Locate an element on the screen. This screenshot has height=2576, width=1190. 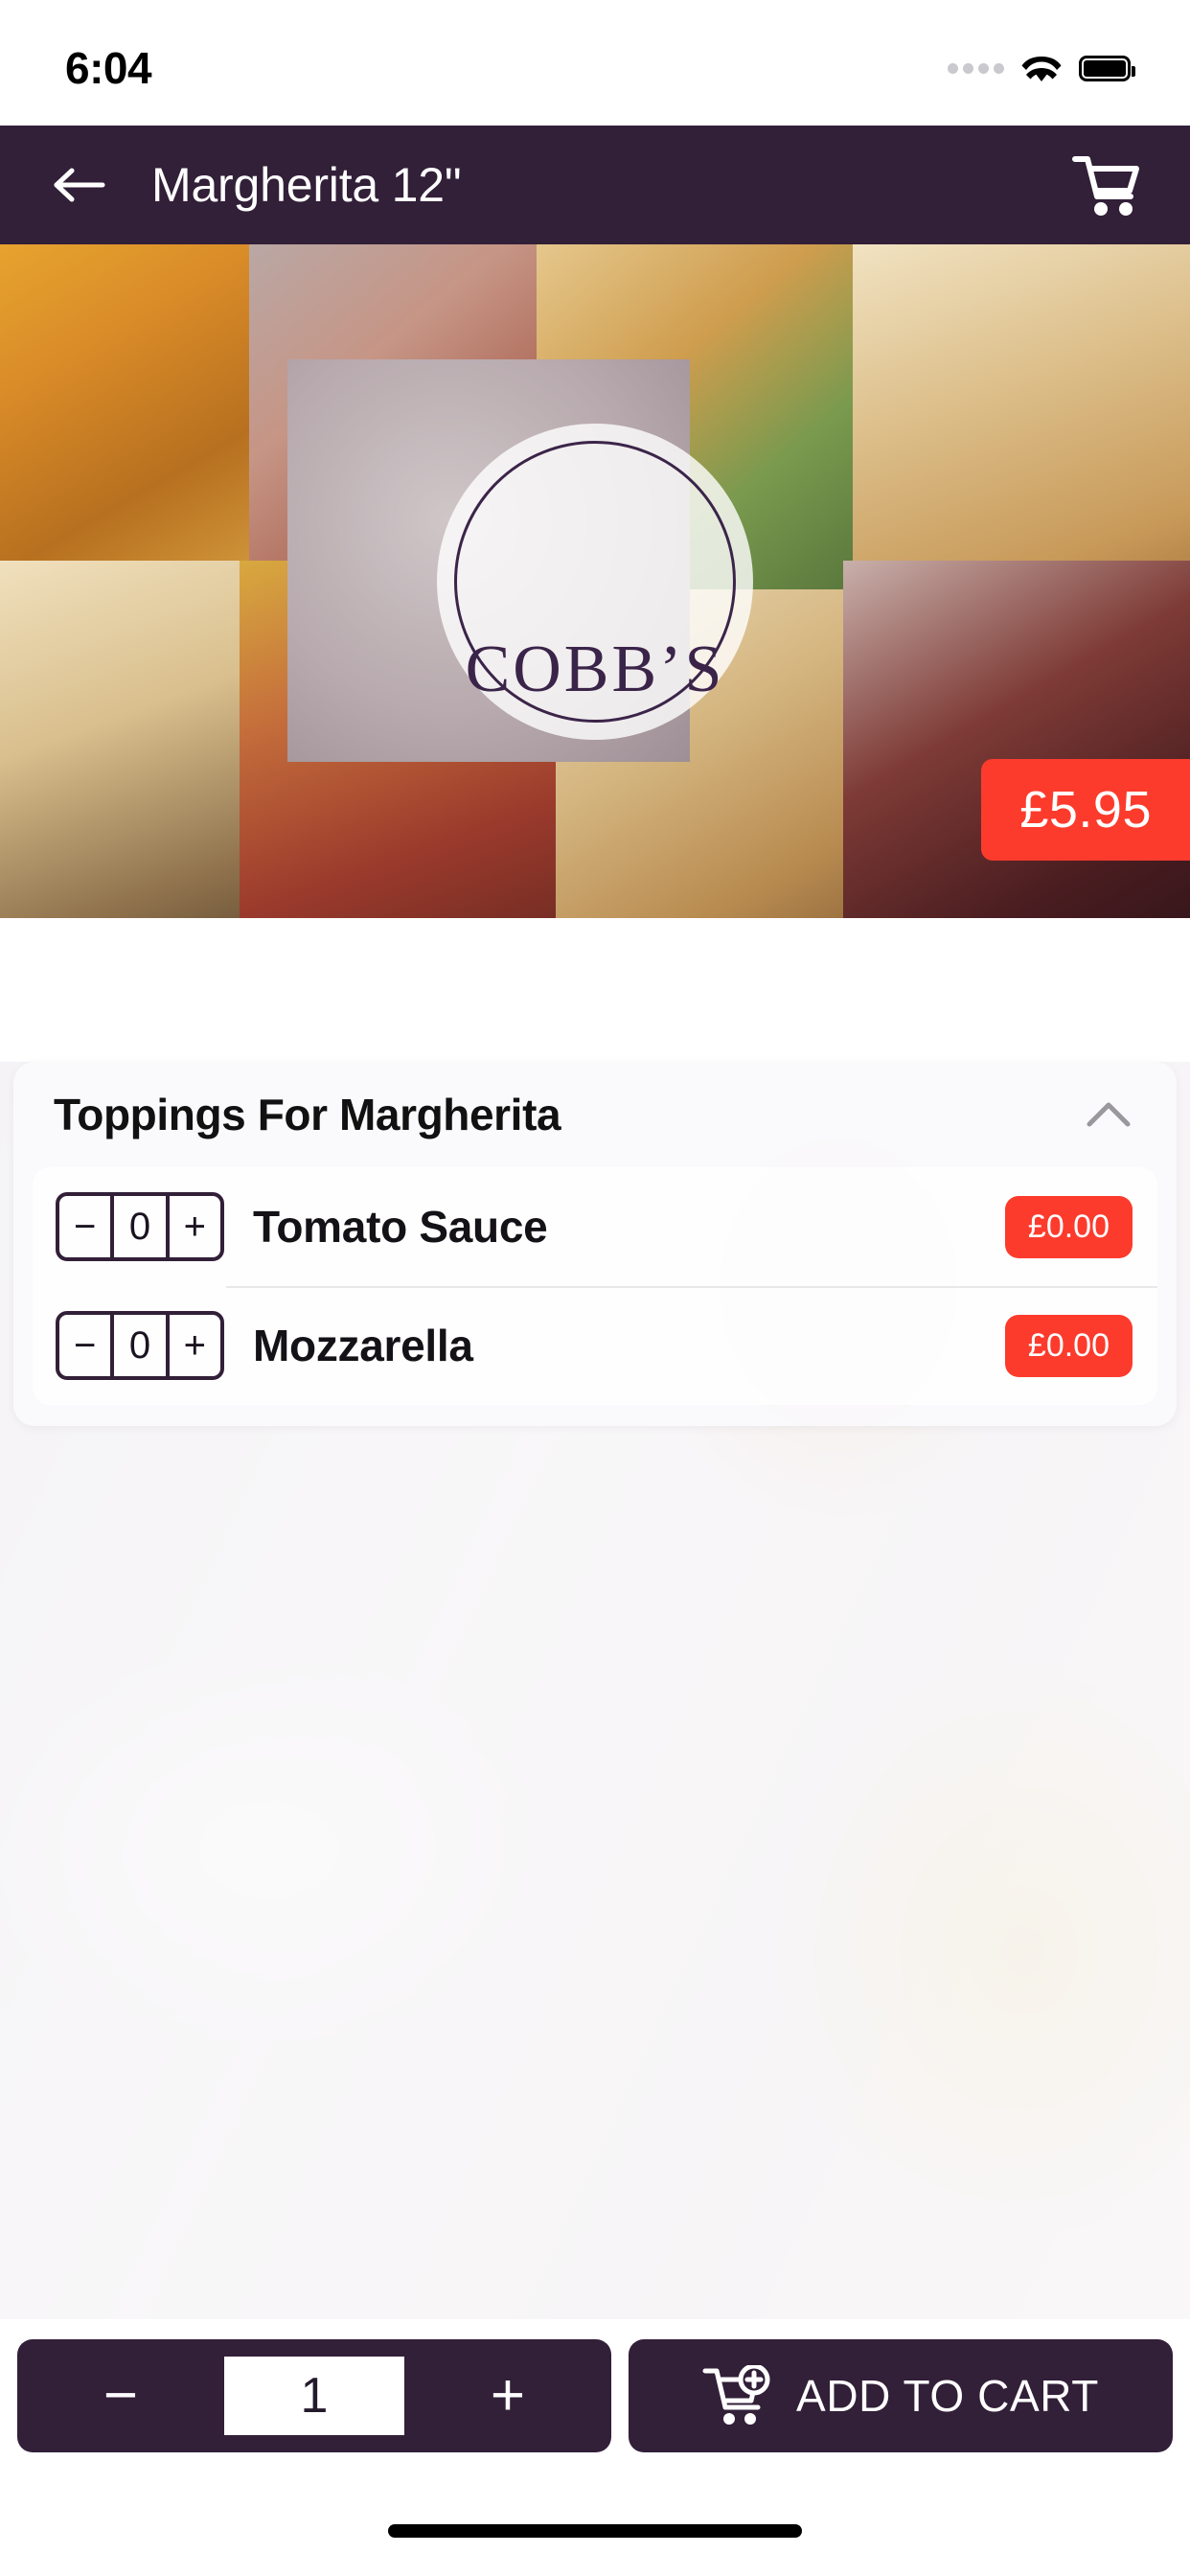
shopping-cart-icon is located at coordinates (1105, 186).